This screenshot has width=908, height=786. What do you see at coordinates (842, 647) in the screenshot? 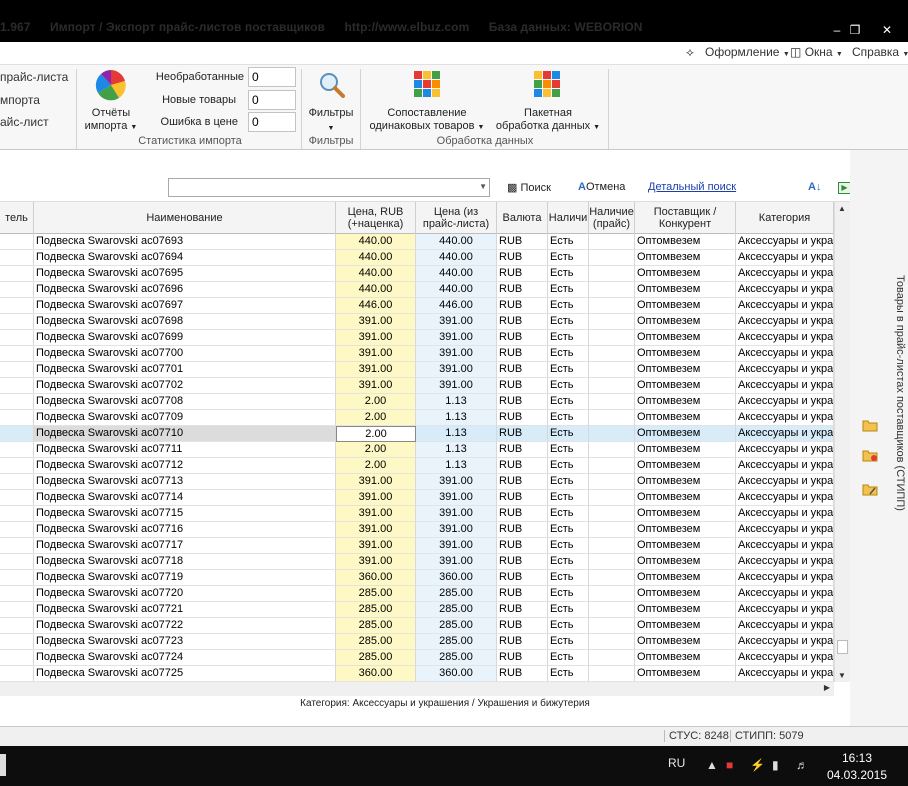
I see `scroll-thumb` at bounding box center [842, 647].